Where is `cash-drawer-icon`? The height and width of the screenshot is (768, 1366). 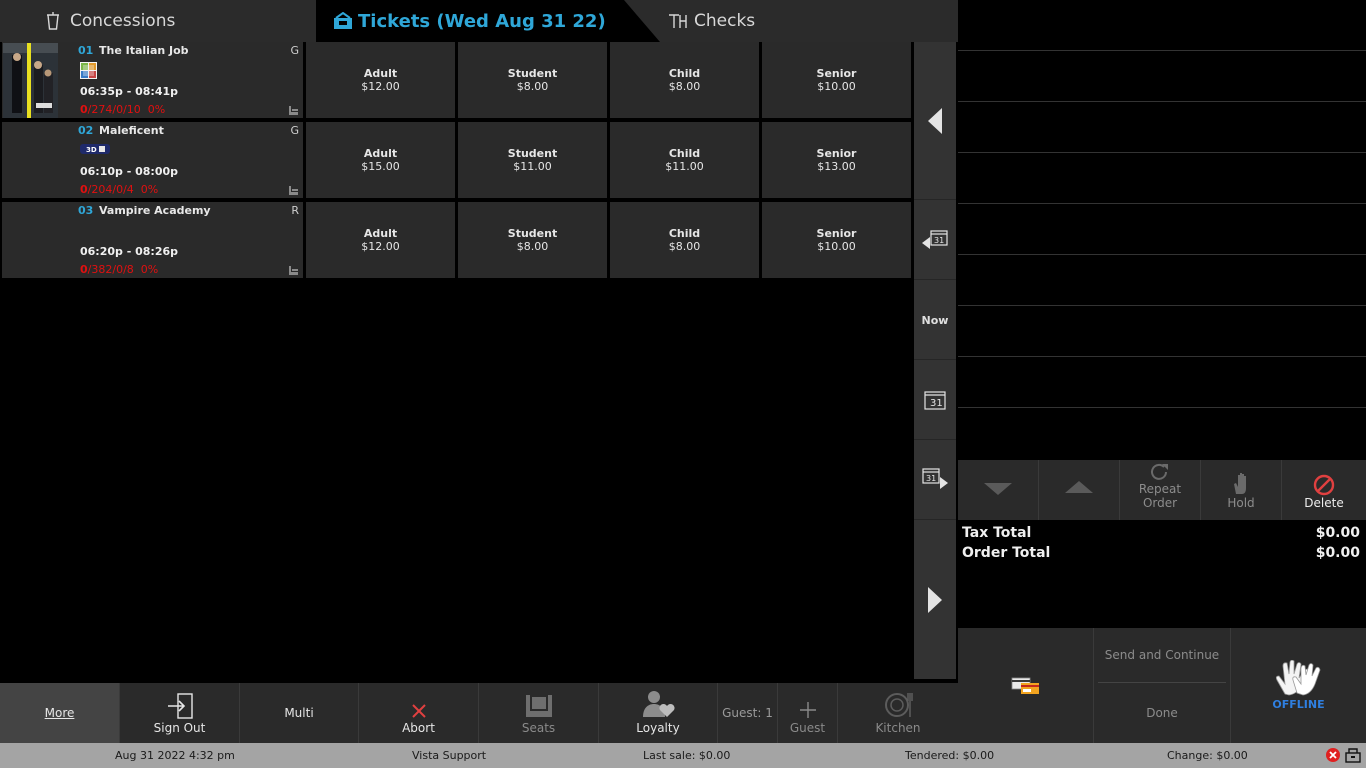
cash-drawer-icon is located at coordinates (1353, 756).